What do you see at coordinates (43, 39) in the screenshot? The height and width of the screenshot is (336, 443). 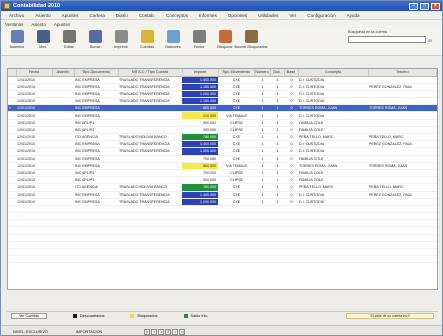 I see `tool-mov--button: Mov.` at bounding box center [43, 39].